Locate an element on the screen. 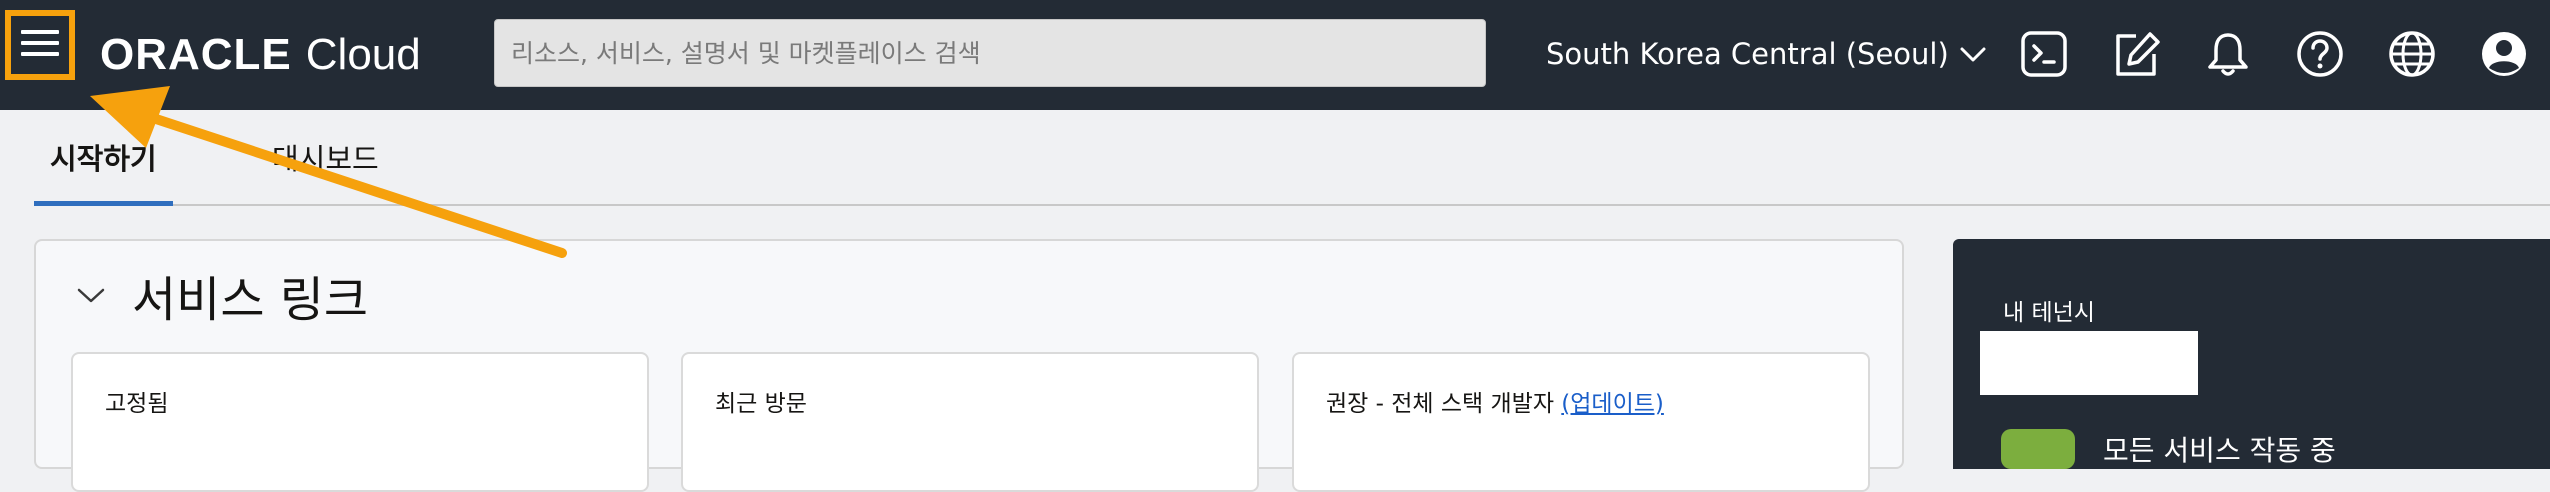  logo-product: Cloud is located at coordinates (363, 54).